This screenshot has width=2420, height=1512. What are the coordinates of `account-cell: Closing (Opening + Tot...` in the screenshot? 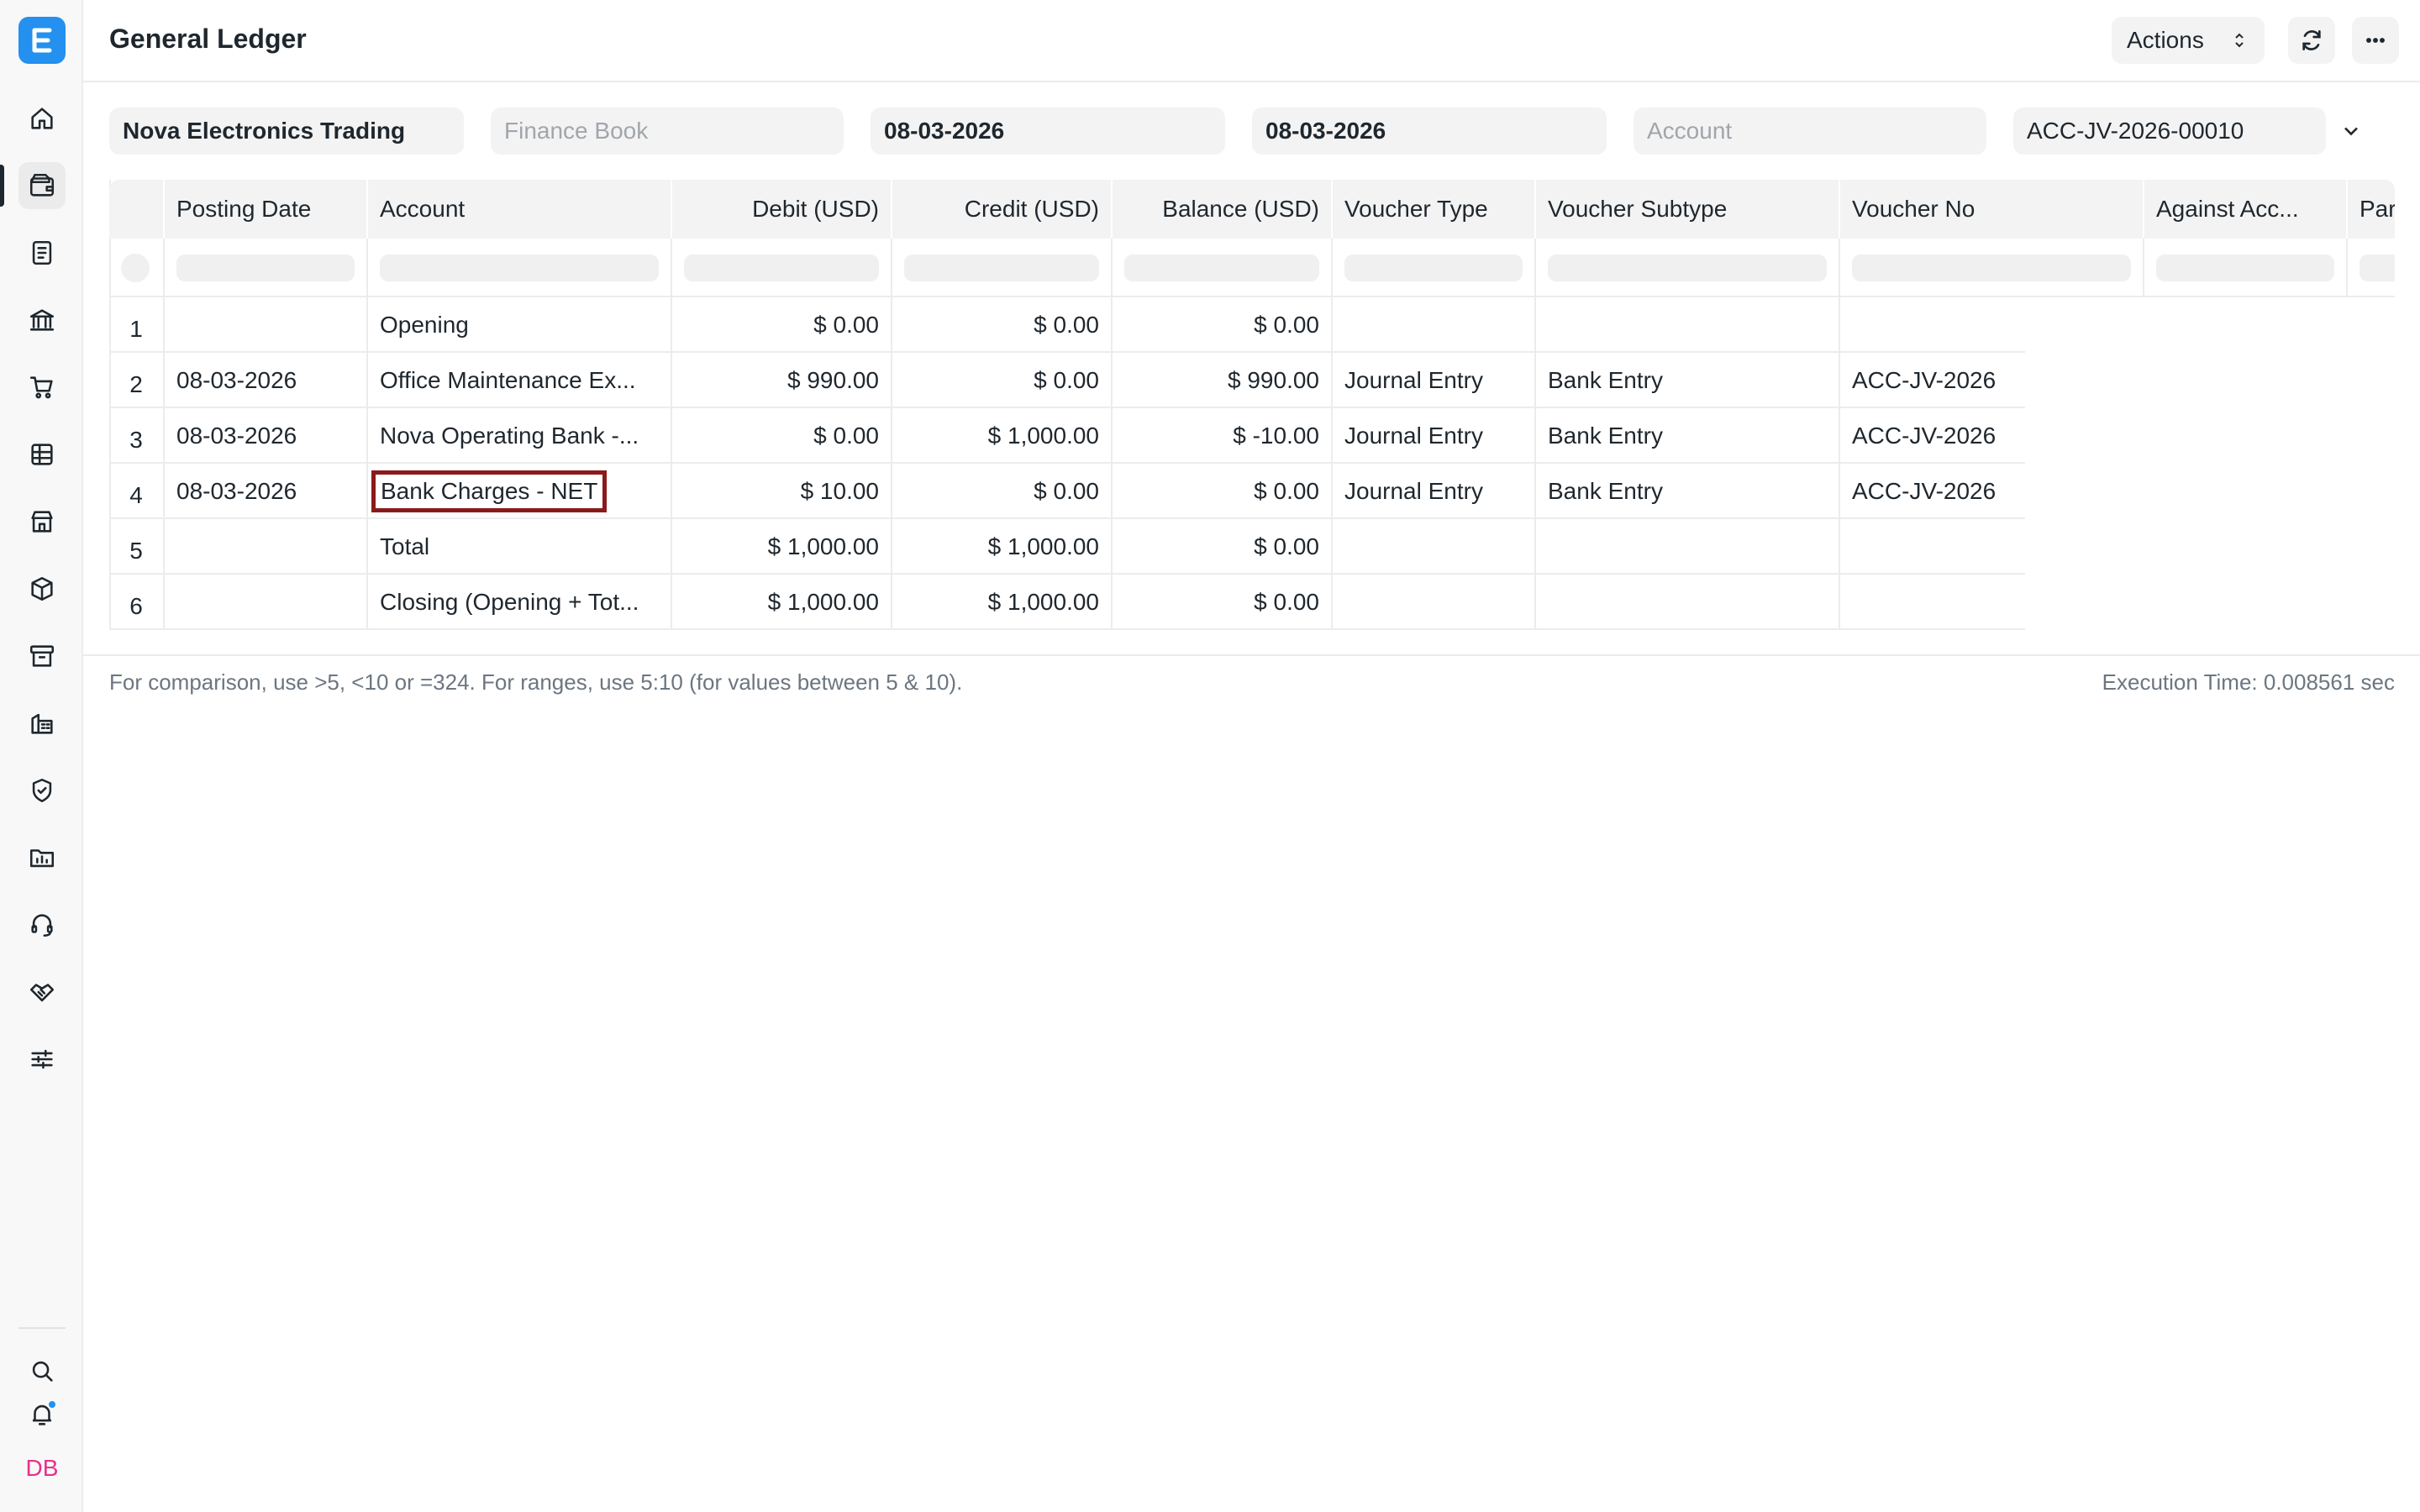 It's located at (520, 602).